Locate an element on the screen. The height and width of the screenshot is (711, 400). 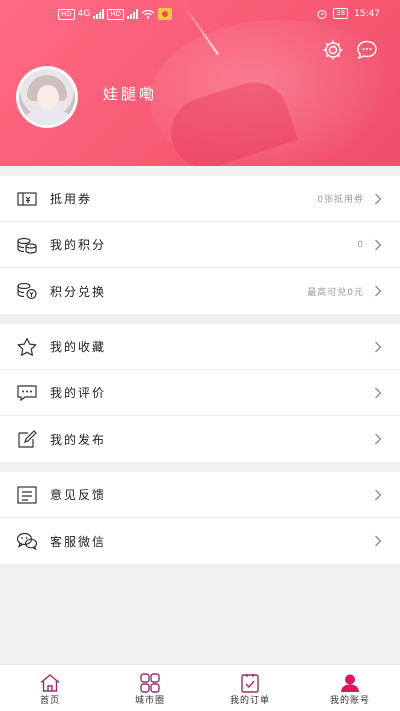
clock: 15:47 is located at coordinates (367, 13).